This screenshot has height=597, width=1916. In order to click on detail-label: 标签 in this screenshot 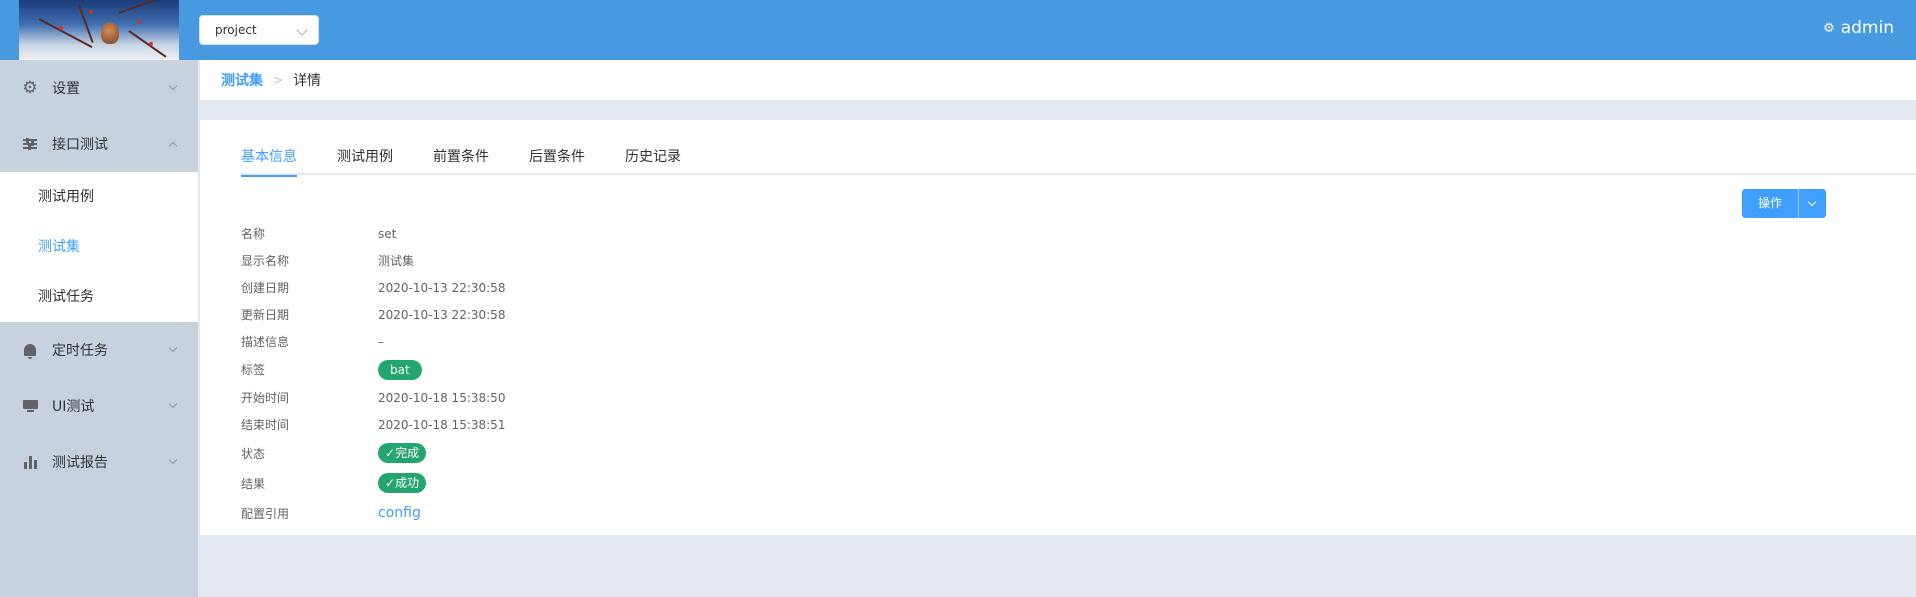, I will do `click(253, 370)`.